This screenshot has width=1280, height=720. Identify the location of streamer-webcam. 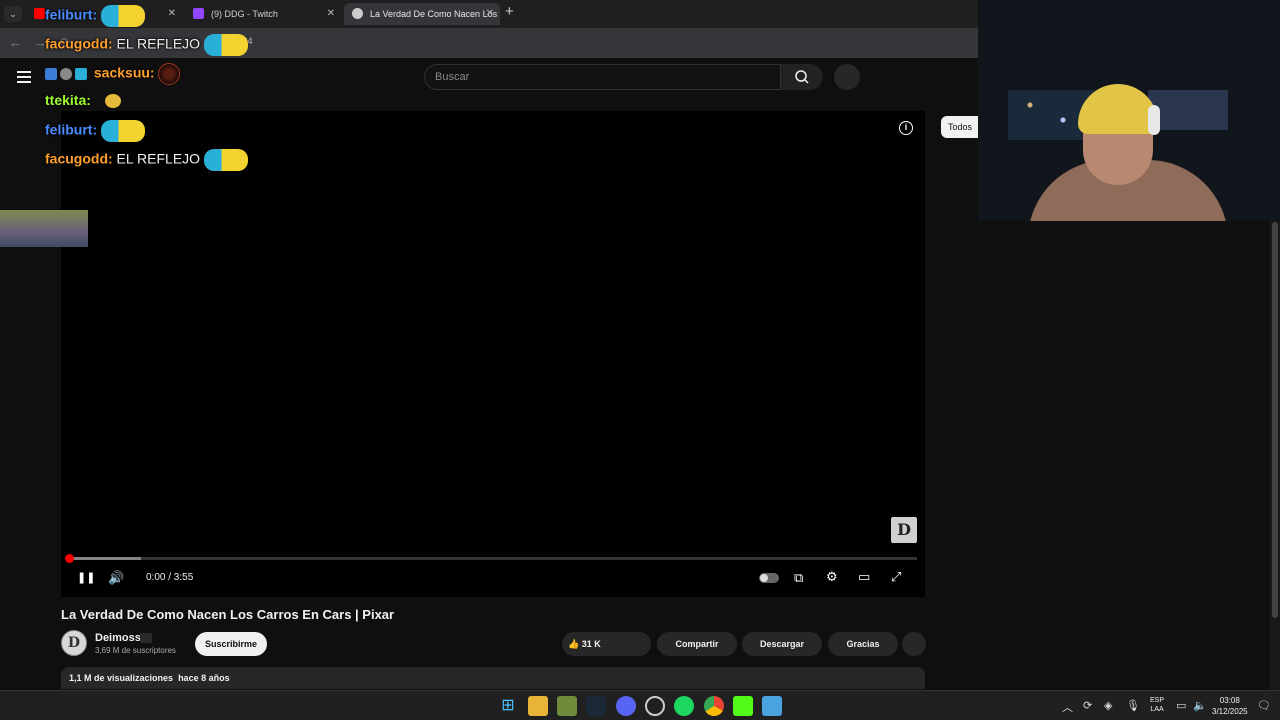
(1129, 110).